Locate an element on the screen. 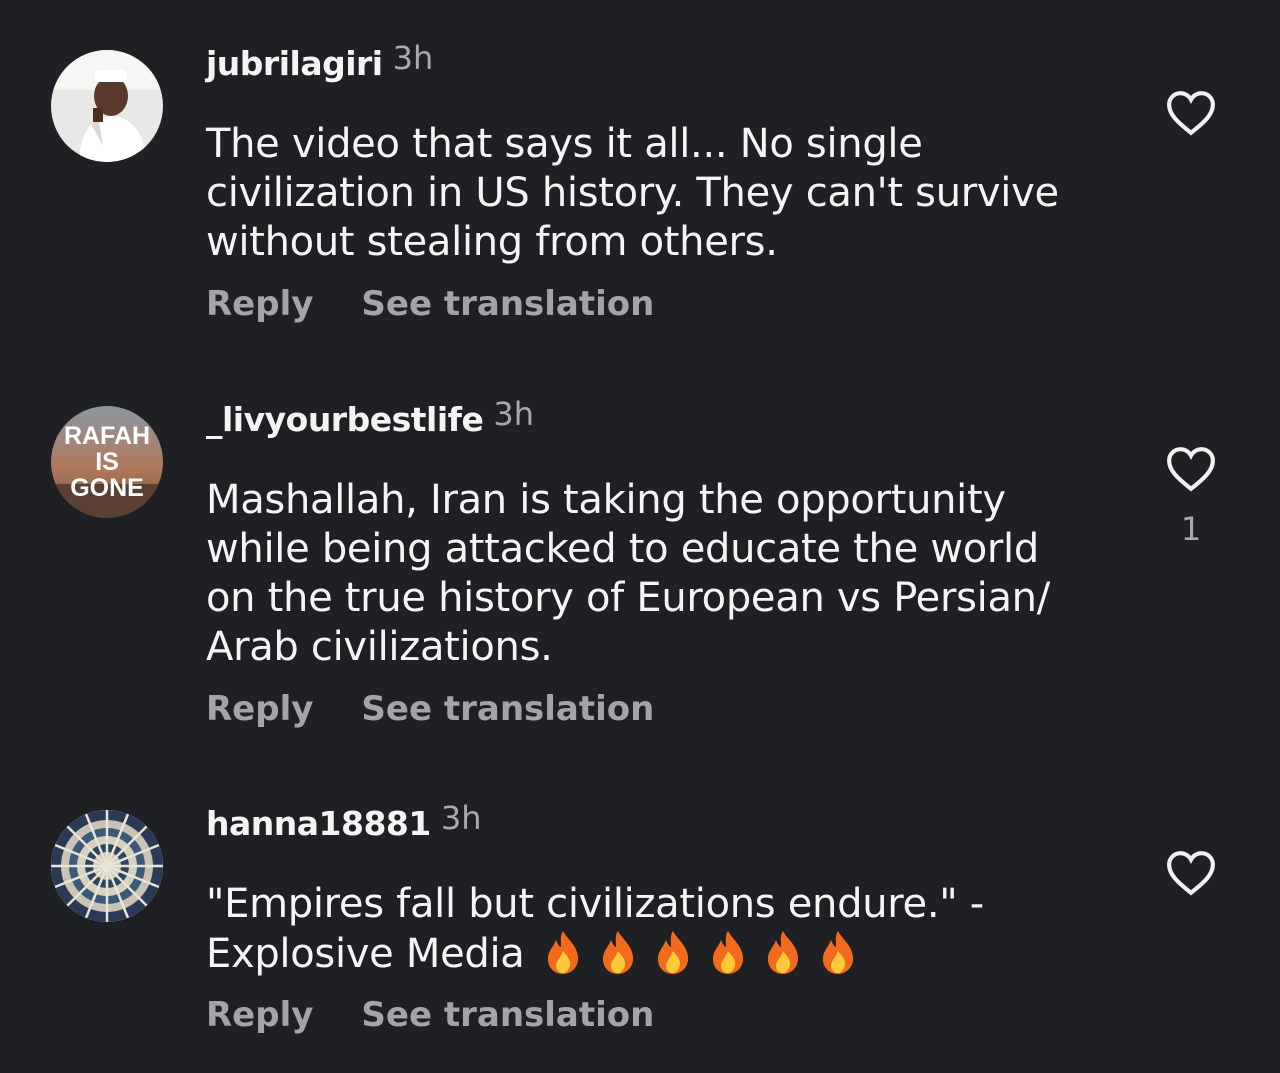 The image size is (1280, 1073). comment-header: hanna18881 3h is located at coordinates (343, 821).